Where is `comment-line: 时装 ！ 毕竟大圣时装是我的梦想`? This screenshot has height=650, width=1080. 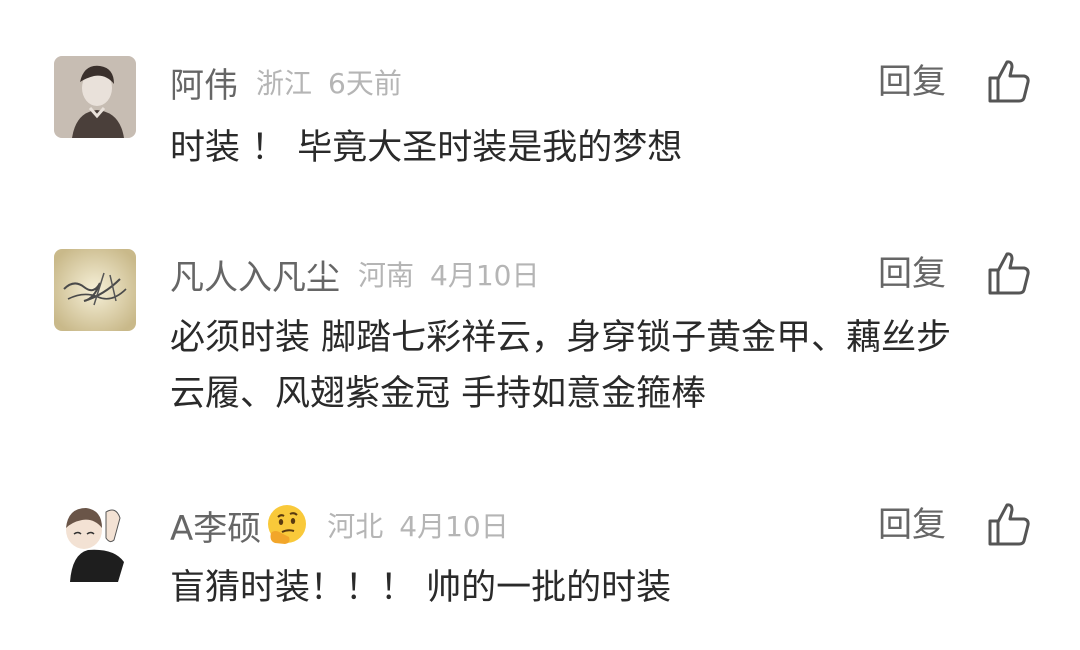
comment-line: 时装 ！ 毕竟大圣时装是我的梦想 is located at coordinates (426, 148).